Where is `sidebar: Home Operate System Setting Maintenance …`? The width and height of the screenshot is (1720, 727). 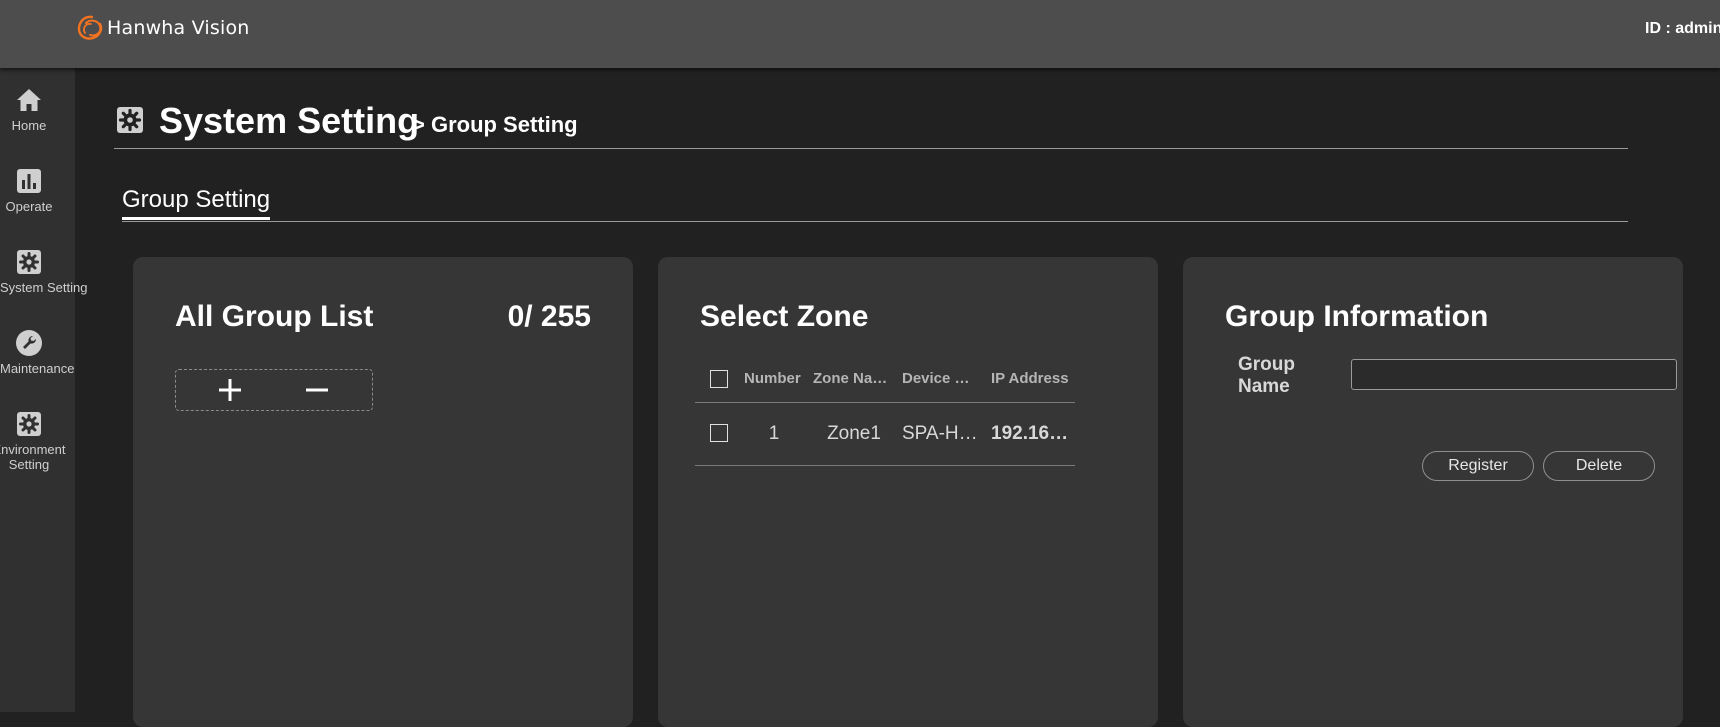 sidebar: Home Operate System Setting Maintenance … is located at coordinates (44, 390).